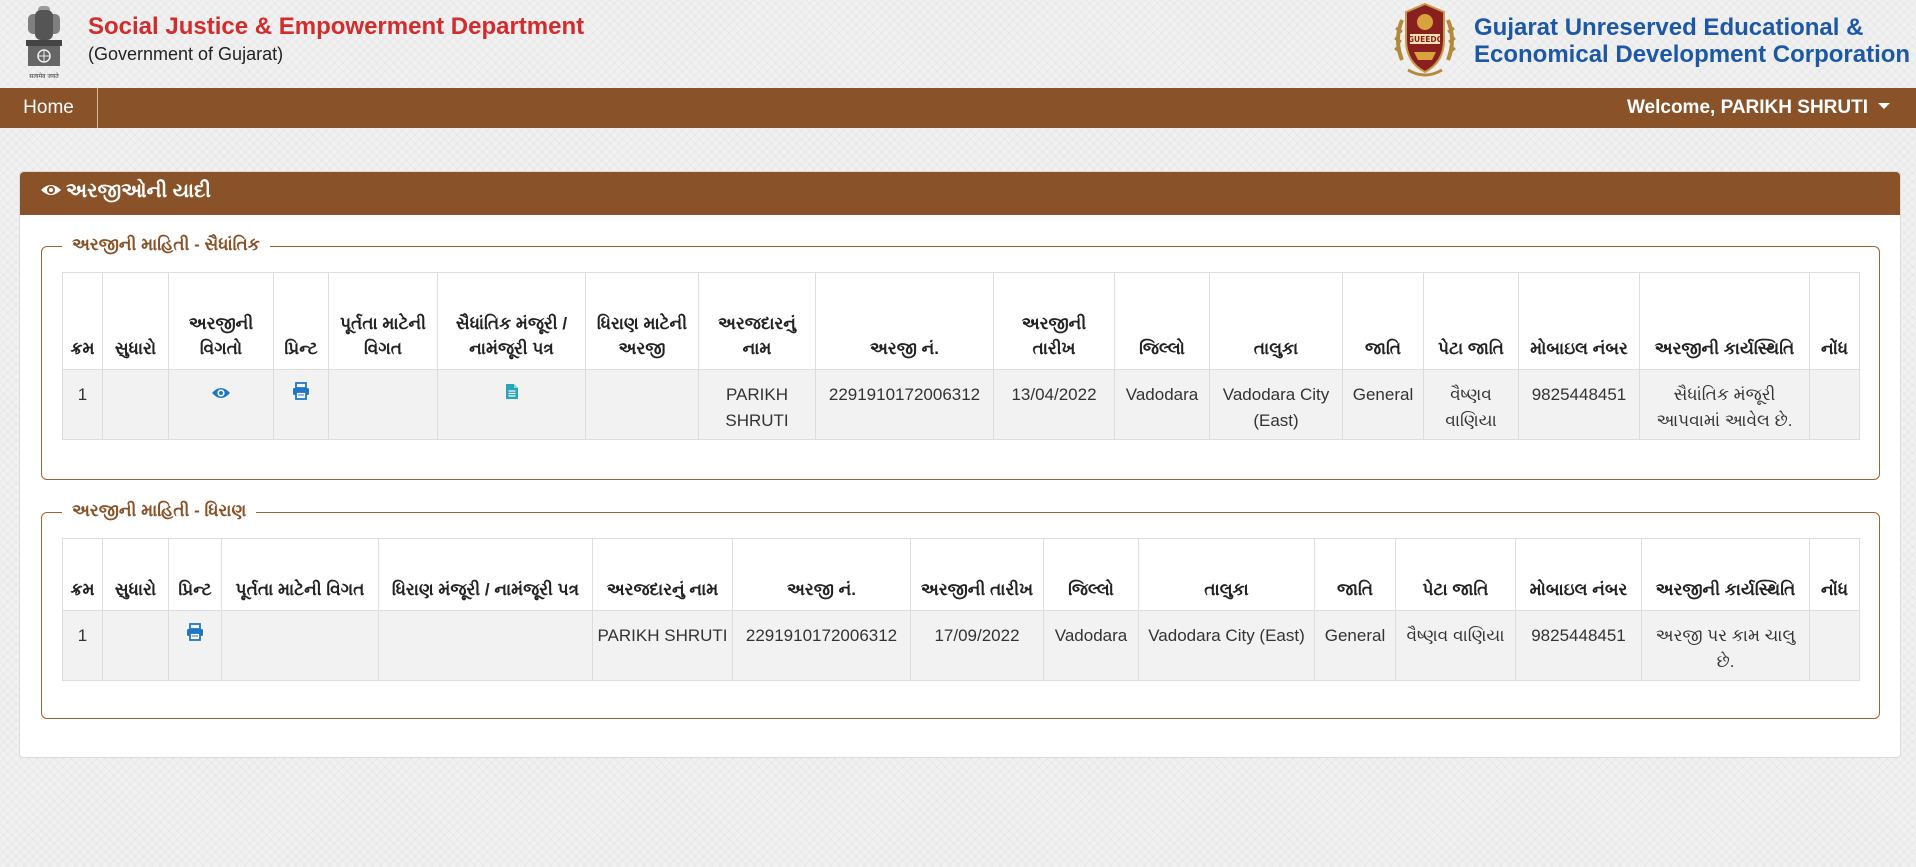 This screenshot has width=1916, height=867. Describe the element at coordinates (512, 391) in the screenshot. I see `document-icon` at that location.